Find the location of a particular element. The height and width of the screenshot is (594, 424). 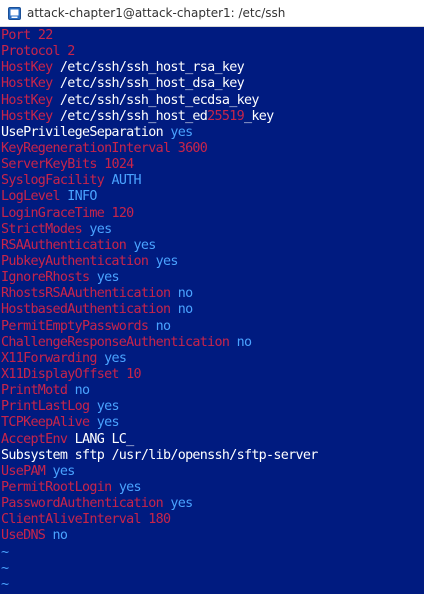

config-value: INFO is located at coordinates (82, 197).